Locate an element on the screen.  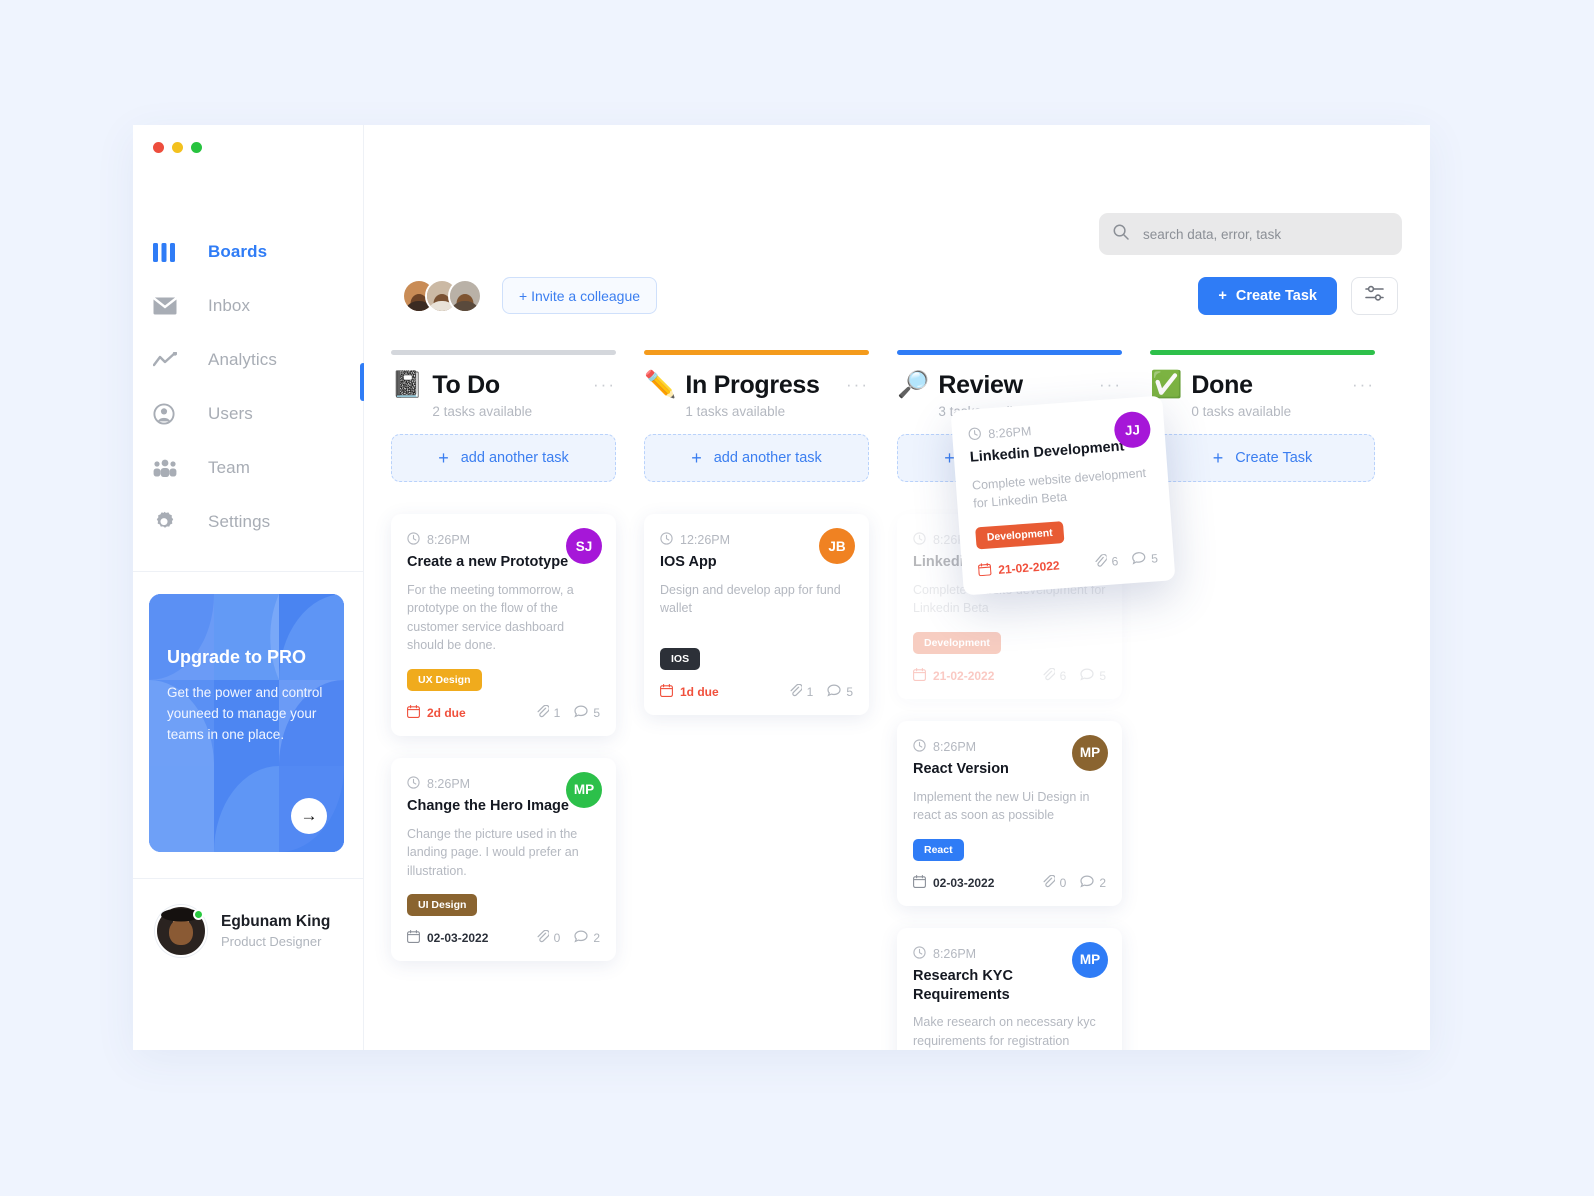
close-window-button is located at coordinates (158, 147).